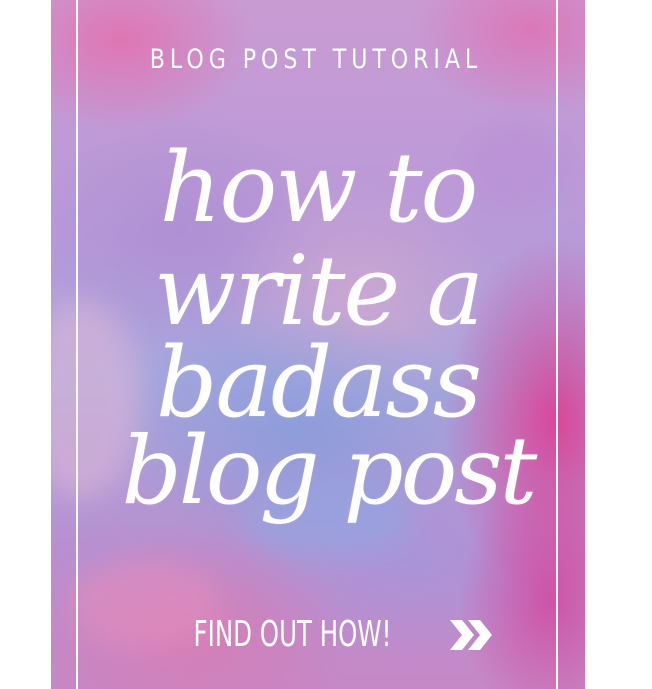 The height and width of the screenshot is (689, 652). What do you see at coordinates (319, 188) in the screenshot?
I see `headline-line-1: how to` at bounding box center [319, 188].